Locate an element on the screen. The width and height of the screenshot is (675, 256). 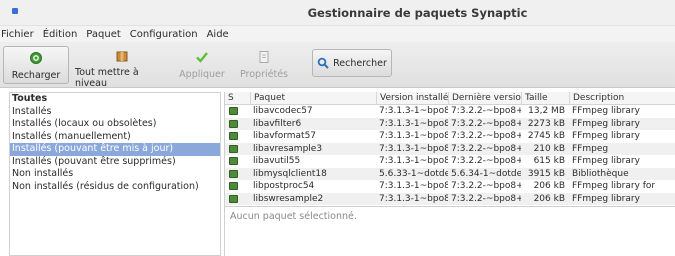
package-name: libavformat57 is located at coordinates (285, 136).